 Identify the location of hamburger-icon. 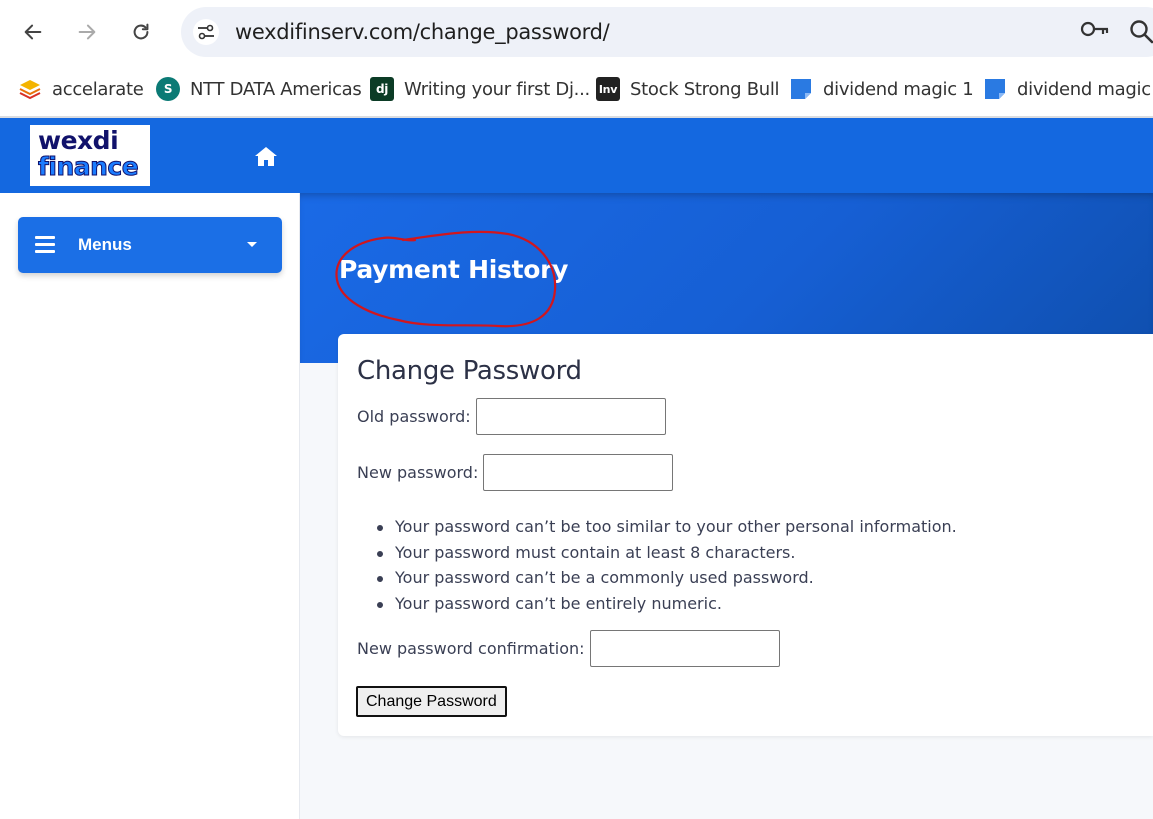
(45, 244).